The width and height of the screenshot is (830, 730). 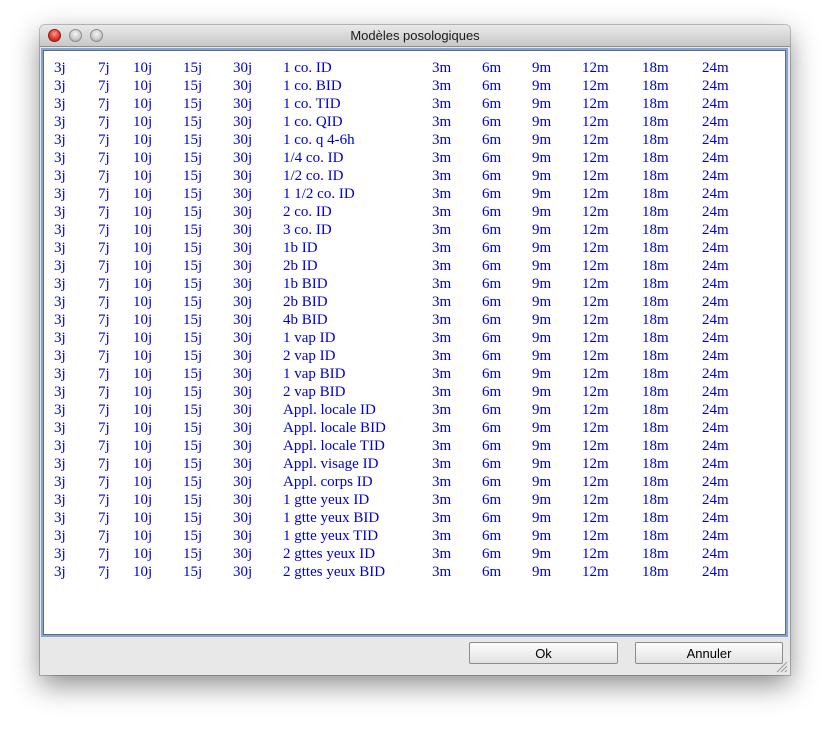 I want to click on posology-label-cell: 1 gtte yeux ID, so click(x=326, y=500).